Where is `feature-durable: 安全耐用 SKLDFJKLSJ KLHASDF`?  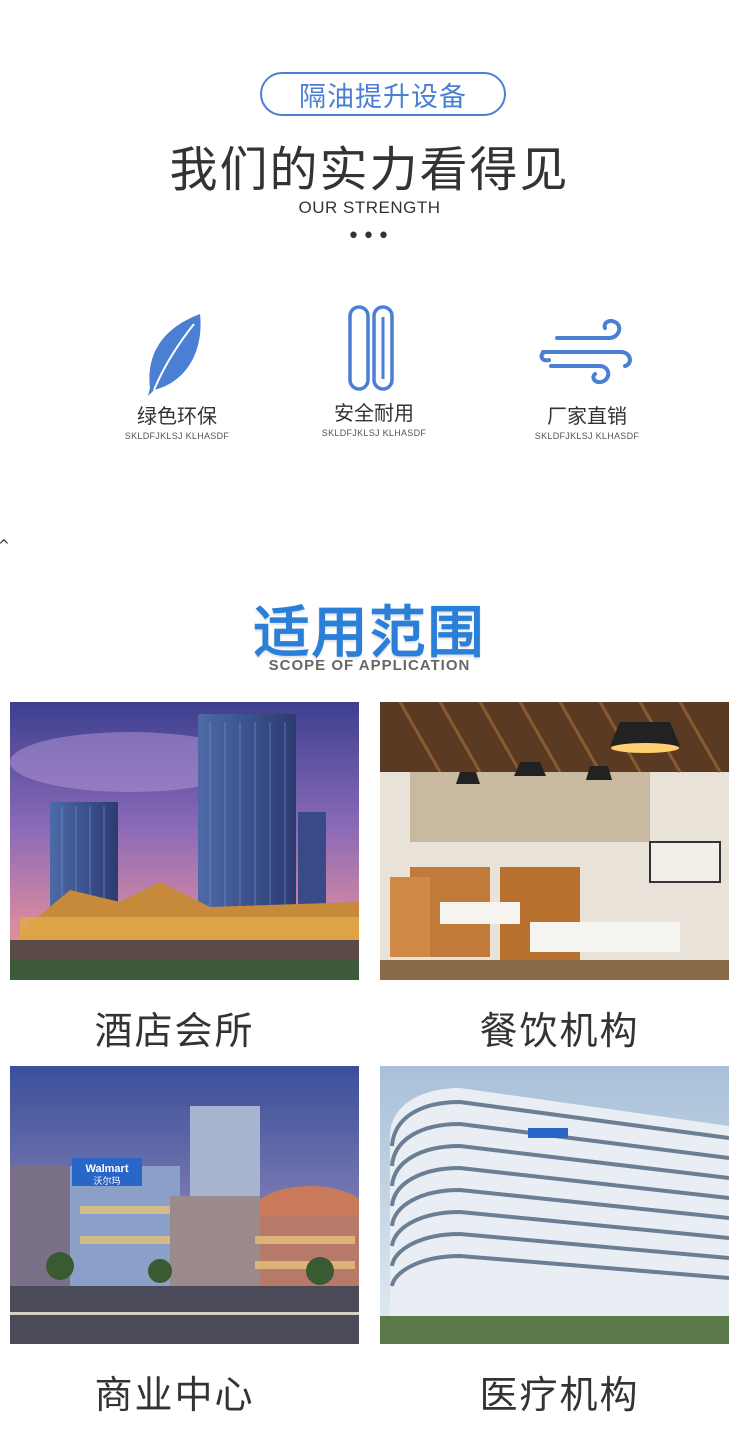 feature-durable: 安全耐用 SKLDFJKLSJ KLHASDF is located at coordinates (374, 370).